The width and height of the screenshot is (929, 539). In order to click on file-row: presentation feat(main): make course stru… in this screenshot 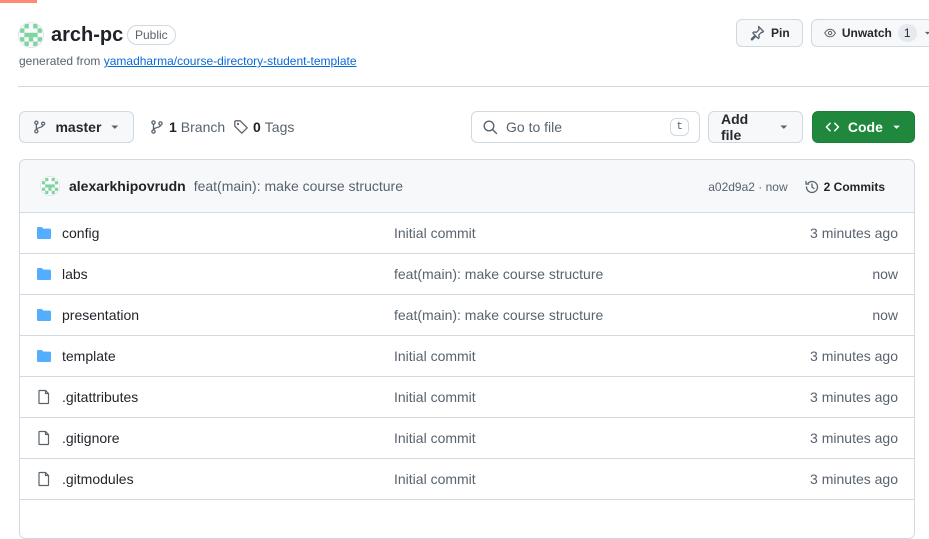, I will do `click(467, 315)`.